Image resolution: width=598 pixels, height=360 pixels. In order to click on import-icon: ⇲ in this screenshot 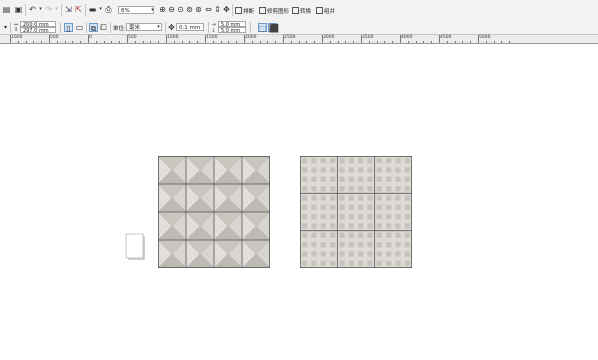, I will do `click(68, 9)`.